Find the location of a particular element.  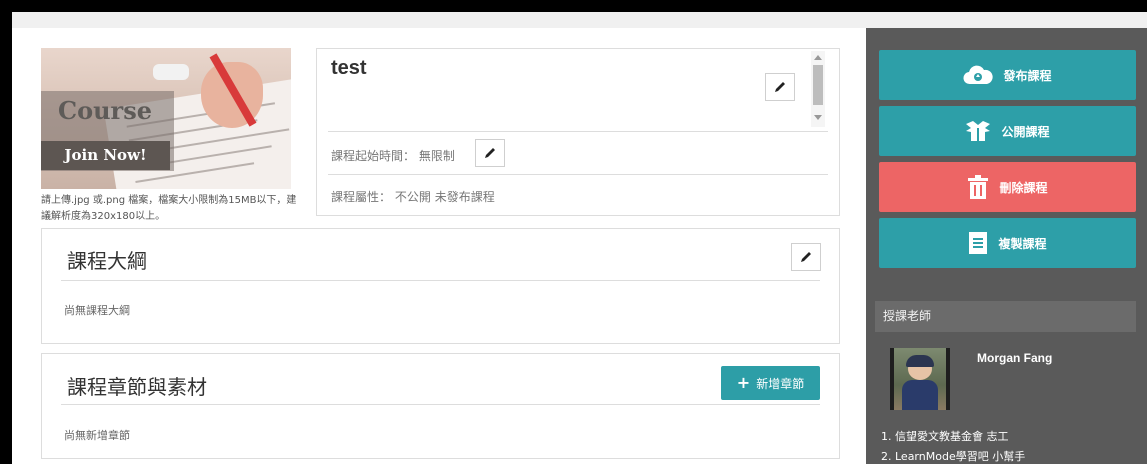

edit-outline-button is located at coordinates (806, 257).